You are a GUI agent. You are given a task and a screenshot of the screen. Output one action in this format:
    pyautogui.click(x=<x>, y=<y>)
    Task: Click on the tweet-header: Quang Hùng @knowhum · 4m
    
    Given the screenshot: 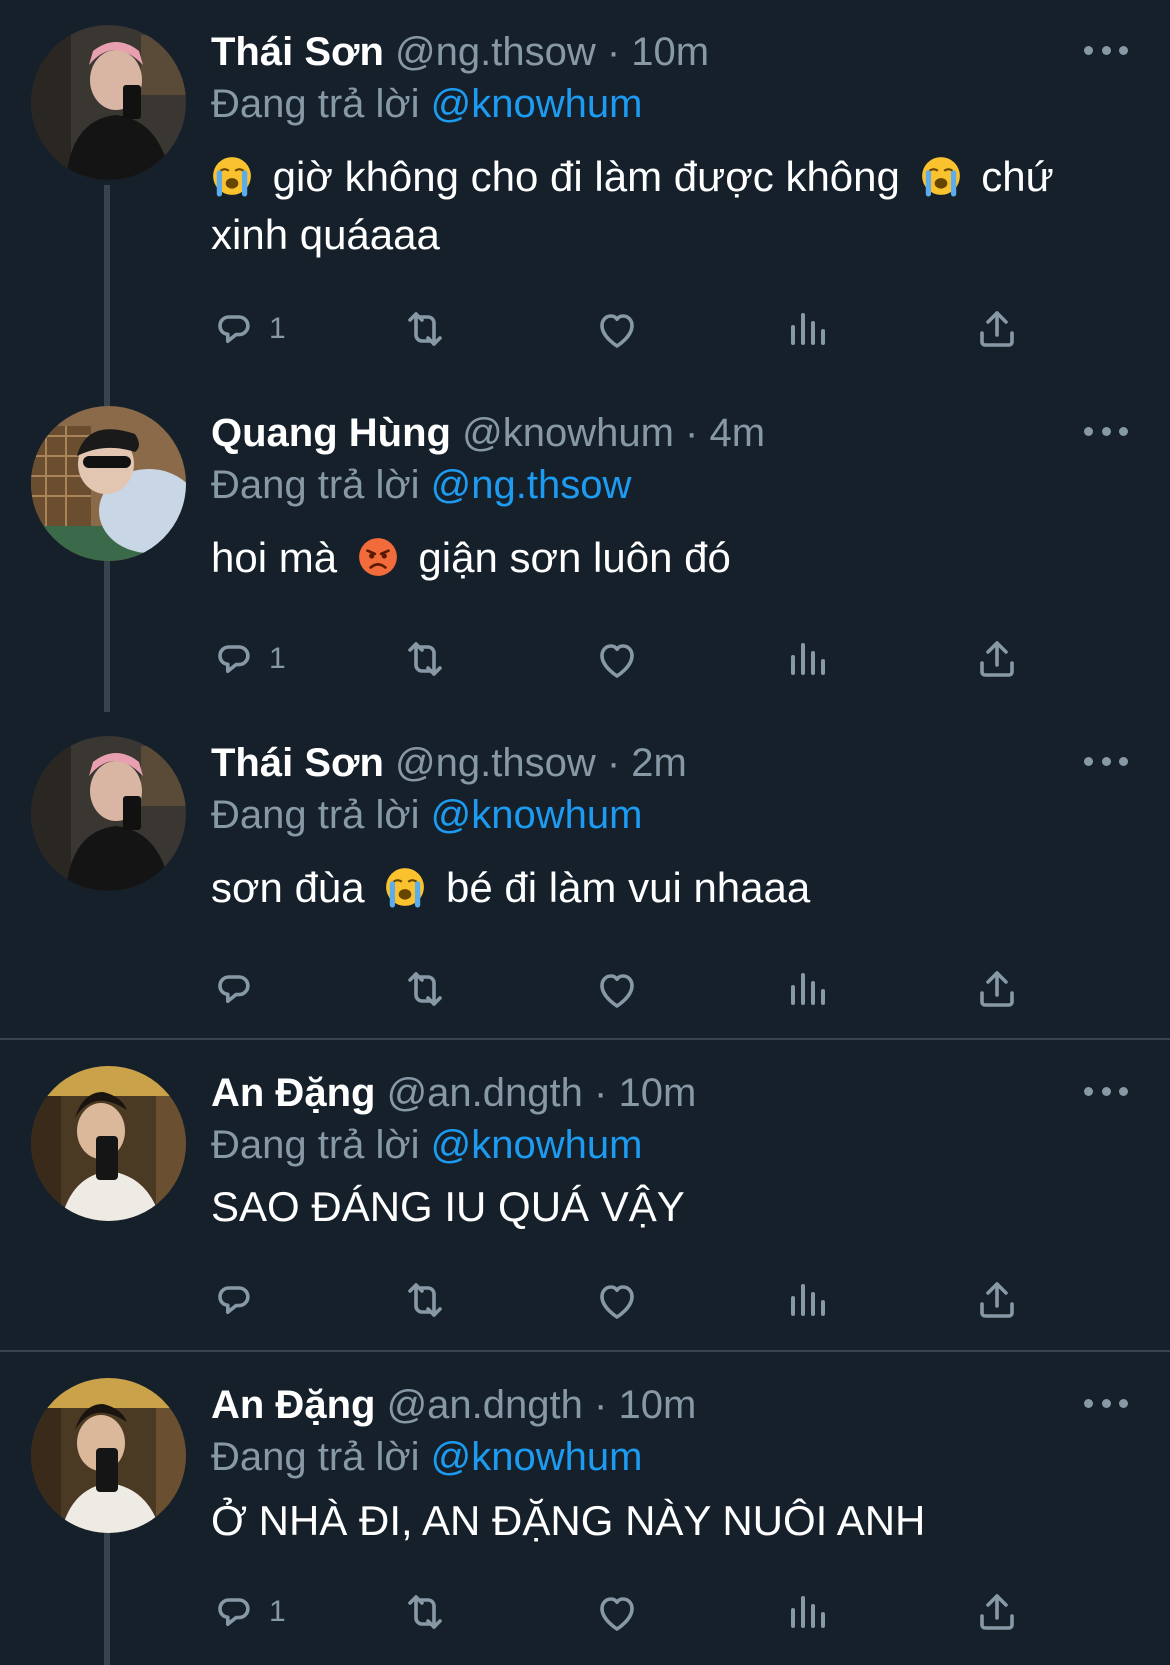 What is the action you would take?
    pyautogui.click(x=488, y=433)
    